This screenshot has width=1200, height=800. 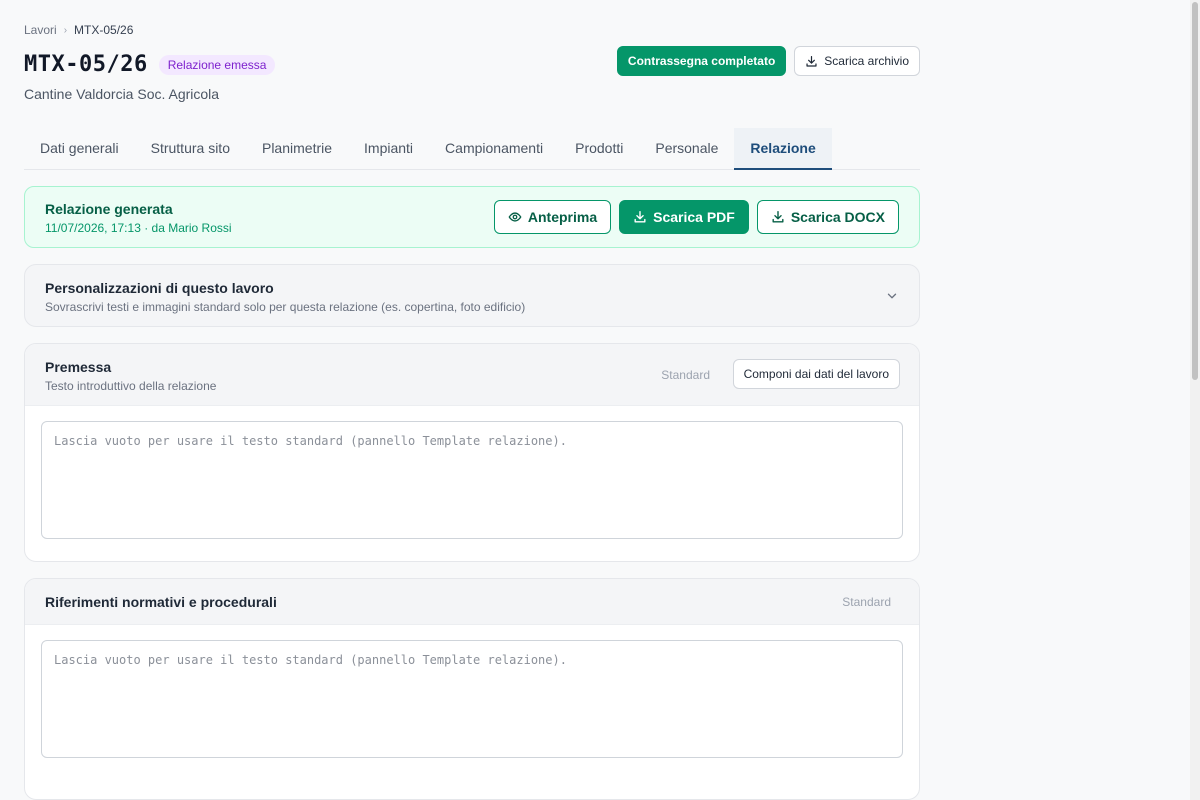 I want to click on riferimenti-standard-label: Standard, so click(x=866, y=602).